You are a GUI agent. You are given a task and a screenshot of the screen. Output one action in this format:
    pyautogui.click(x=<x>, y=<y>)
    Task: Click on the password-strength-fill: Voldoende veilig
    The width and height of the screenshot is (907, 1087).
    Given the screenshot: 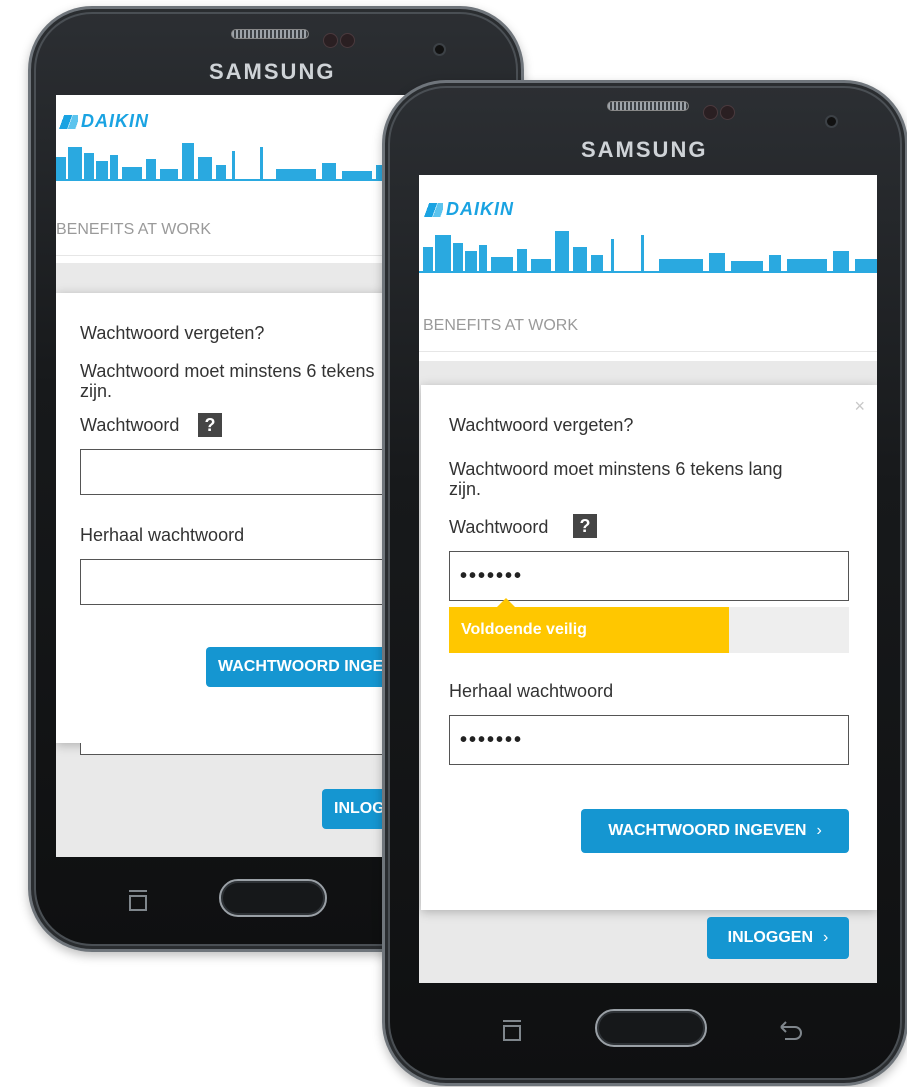 What is the action you would take?
    pyautogui.click(x=589, y=630)
    